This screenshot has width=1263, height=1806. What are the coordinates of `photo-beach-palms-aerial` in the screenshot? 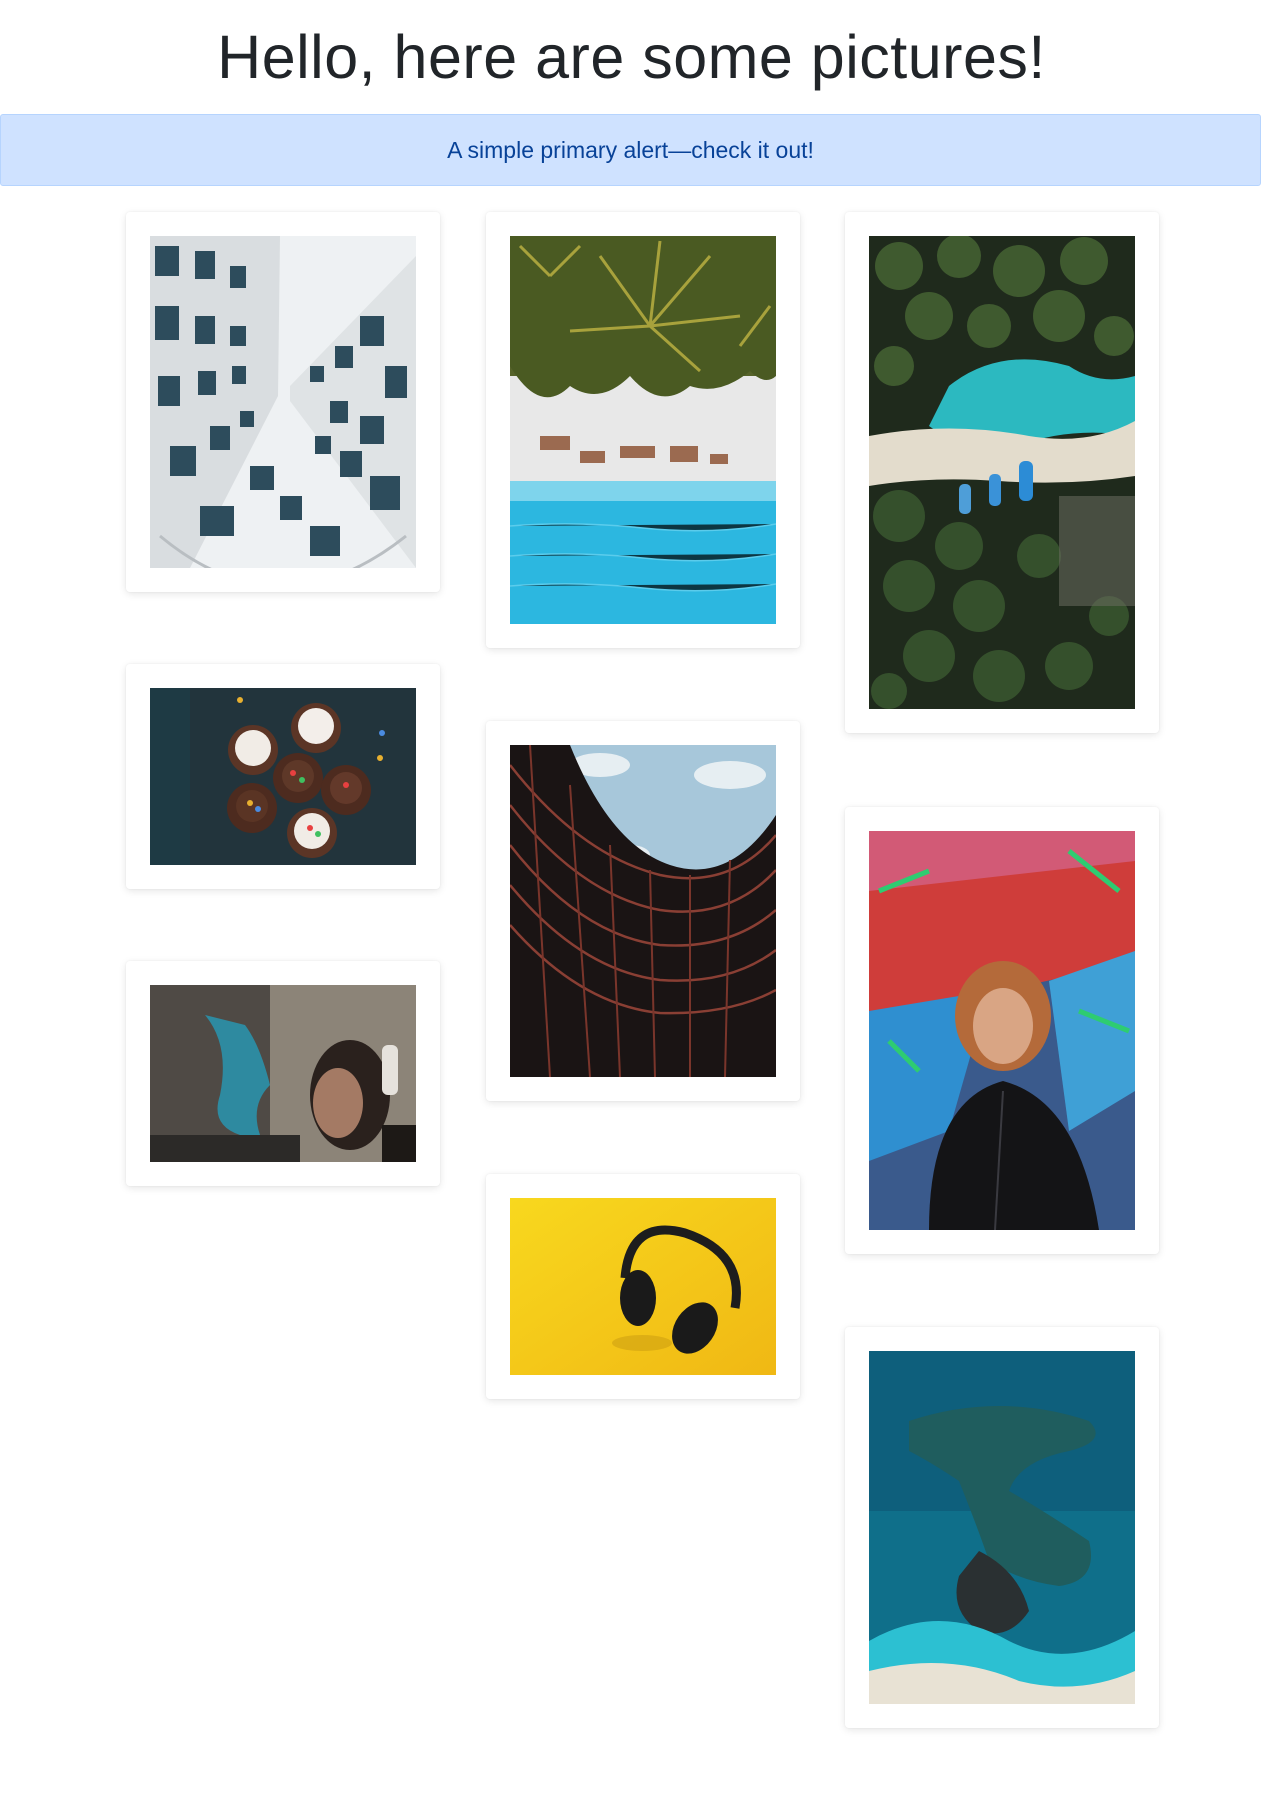 It's located at (643, 430).